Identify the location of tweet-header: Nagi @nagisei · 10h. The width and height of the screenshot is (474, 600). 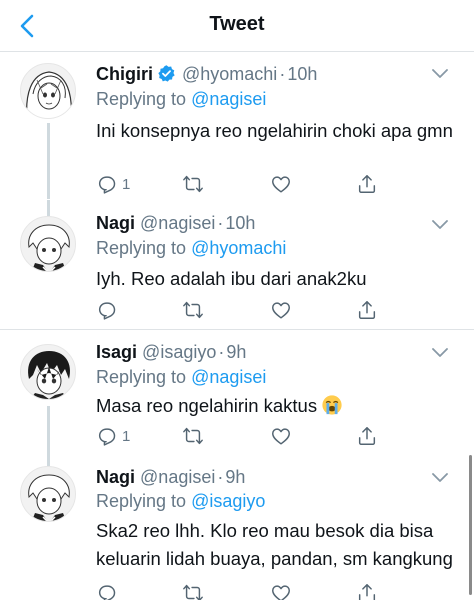
(176, 223).